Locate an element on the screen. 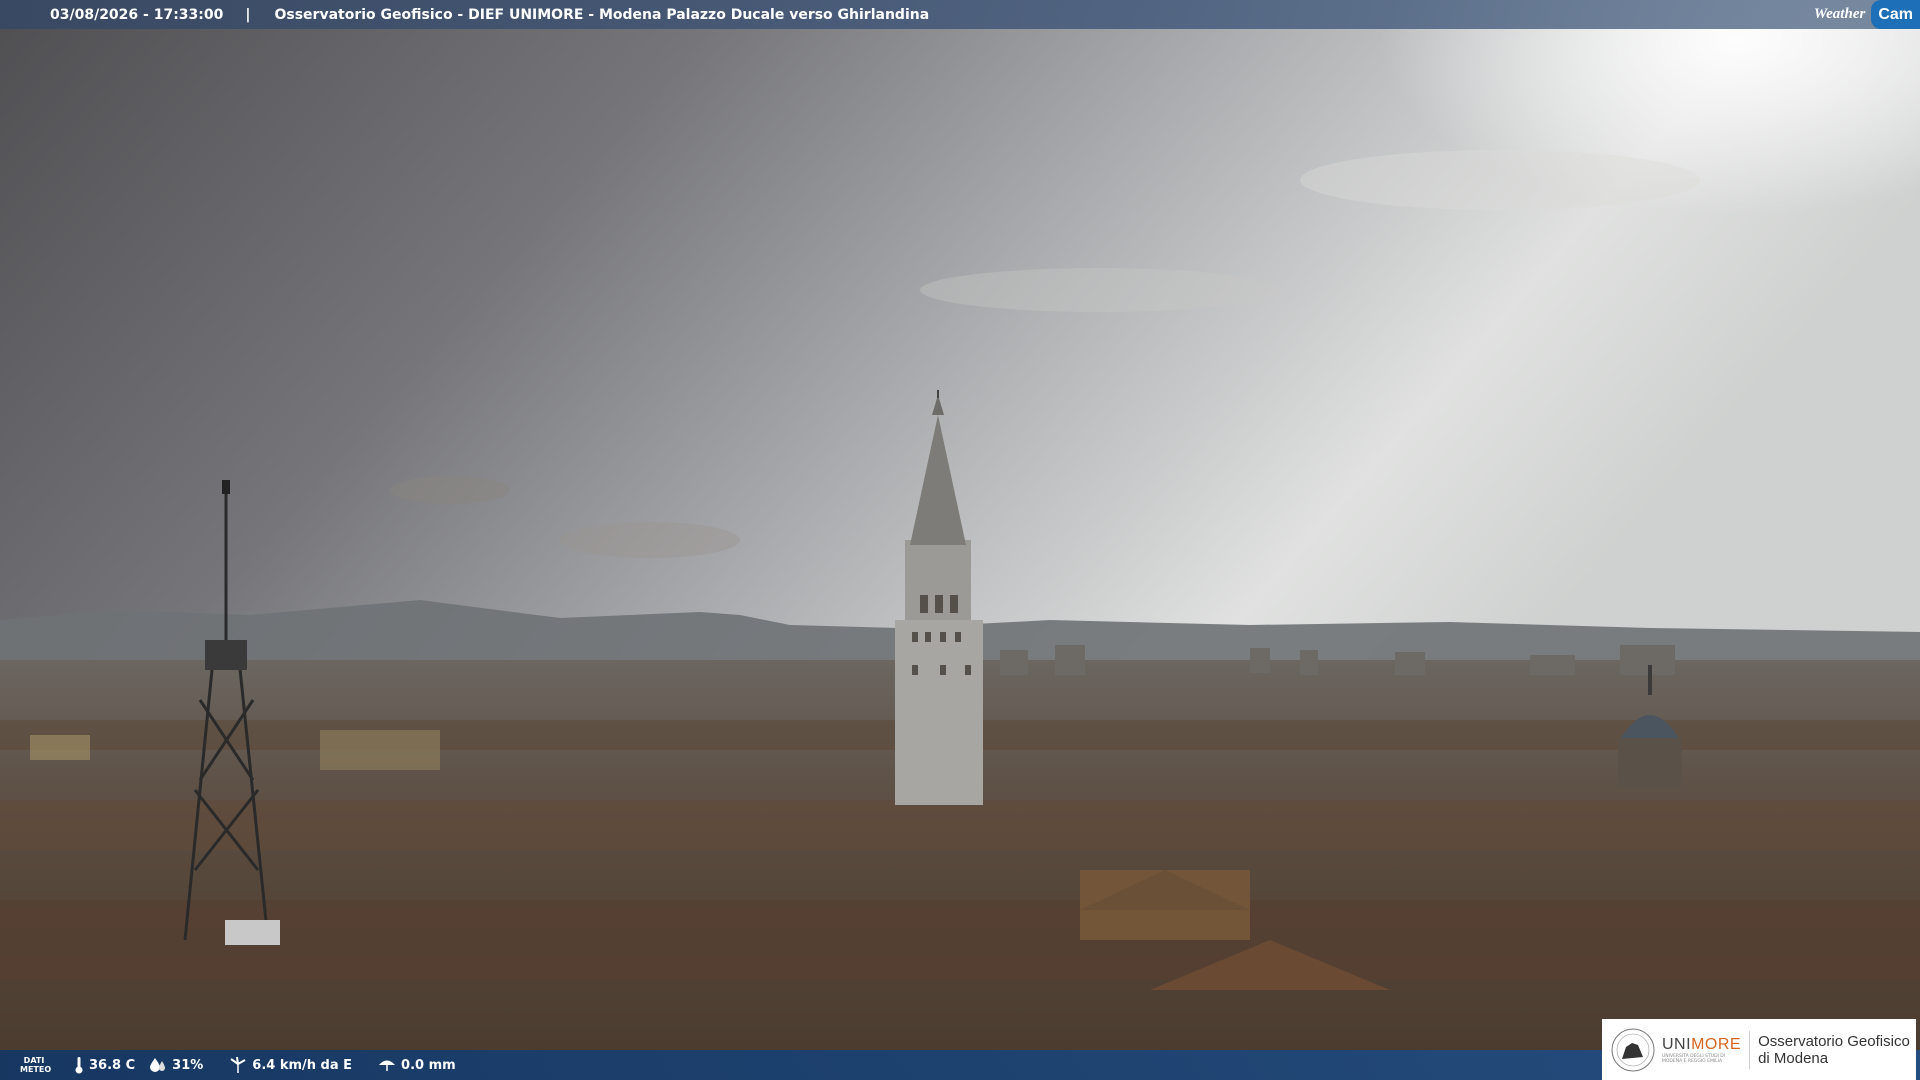 The image size is (1920, 1080). unimore-name-suffix: MORE is located at coordinates (1716, 1044).